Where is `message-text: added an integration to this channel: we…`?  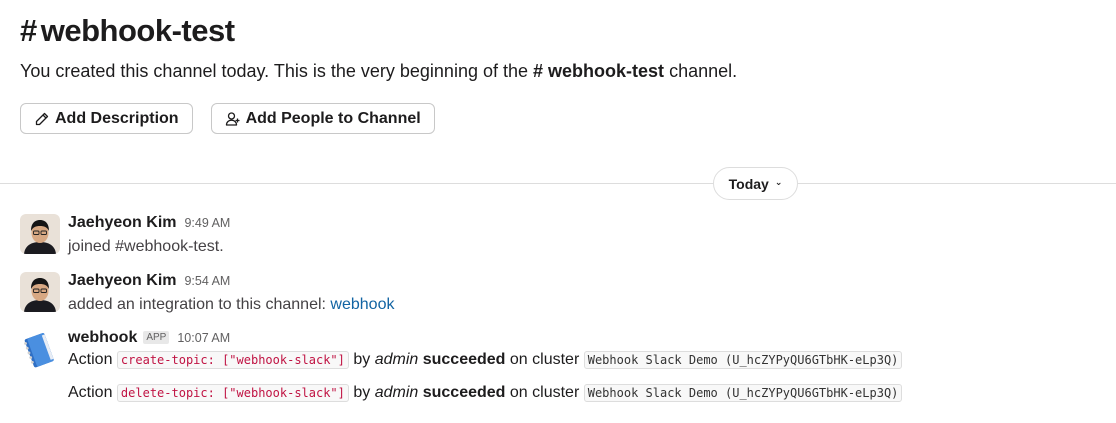
message-text: added an integration to this channel: we… is located at coordinates (231, 305).